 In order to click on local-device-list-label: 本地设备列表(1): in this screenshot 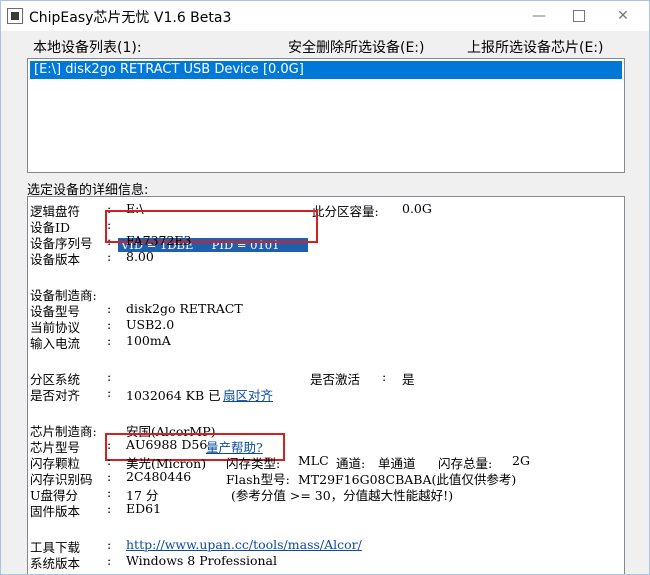, I will do `click(87, 48)`.